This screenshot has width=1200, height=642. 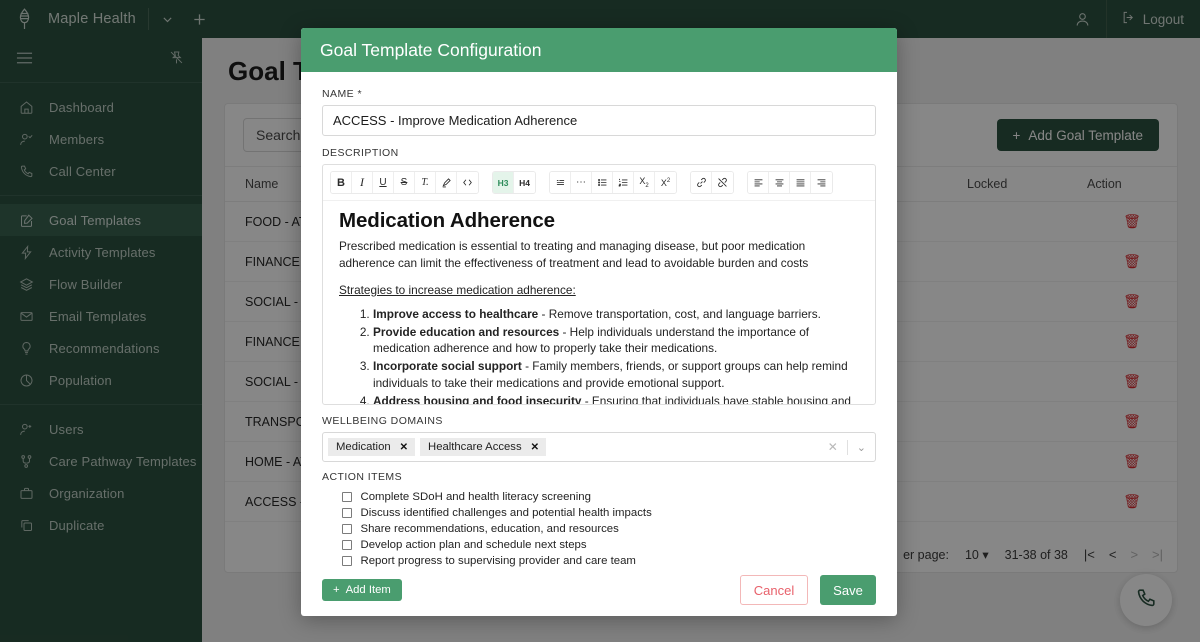 I want to click on wellbeing-chip: Medication ✕, so click(x=372, y=447).